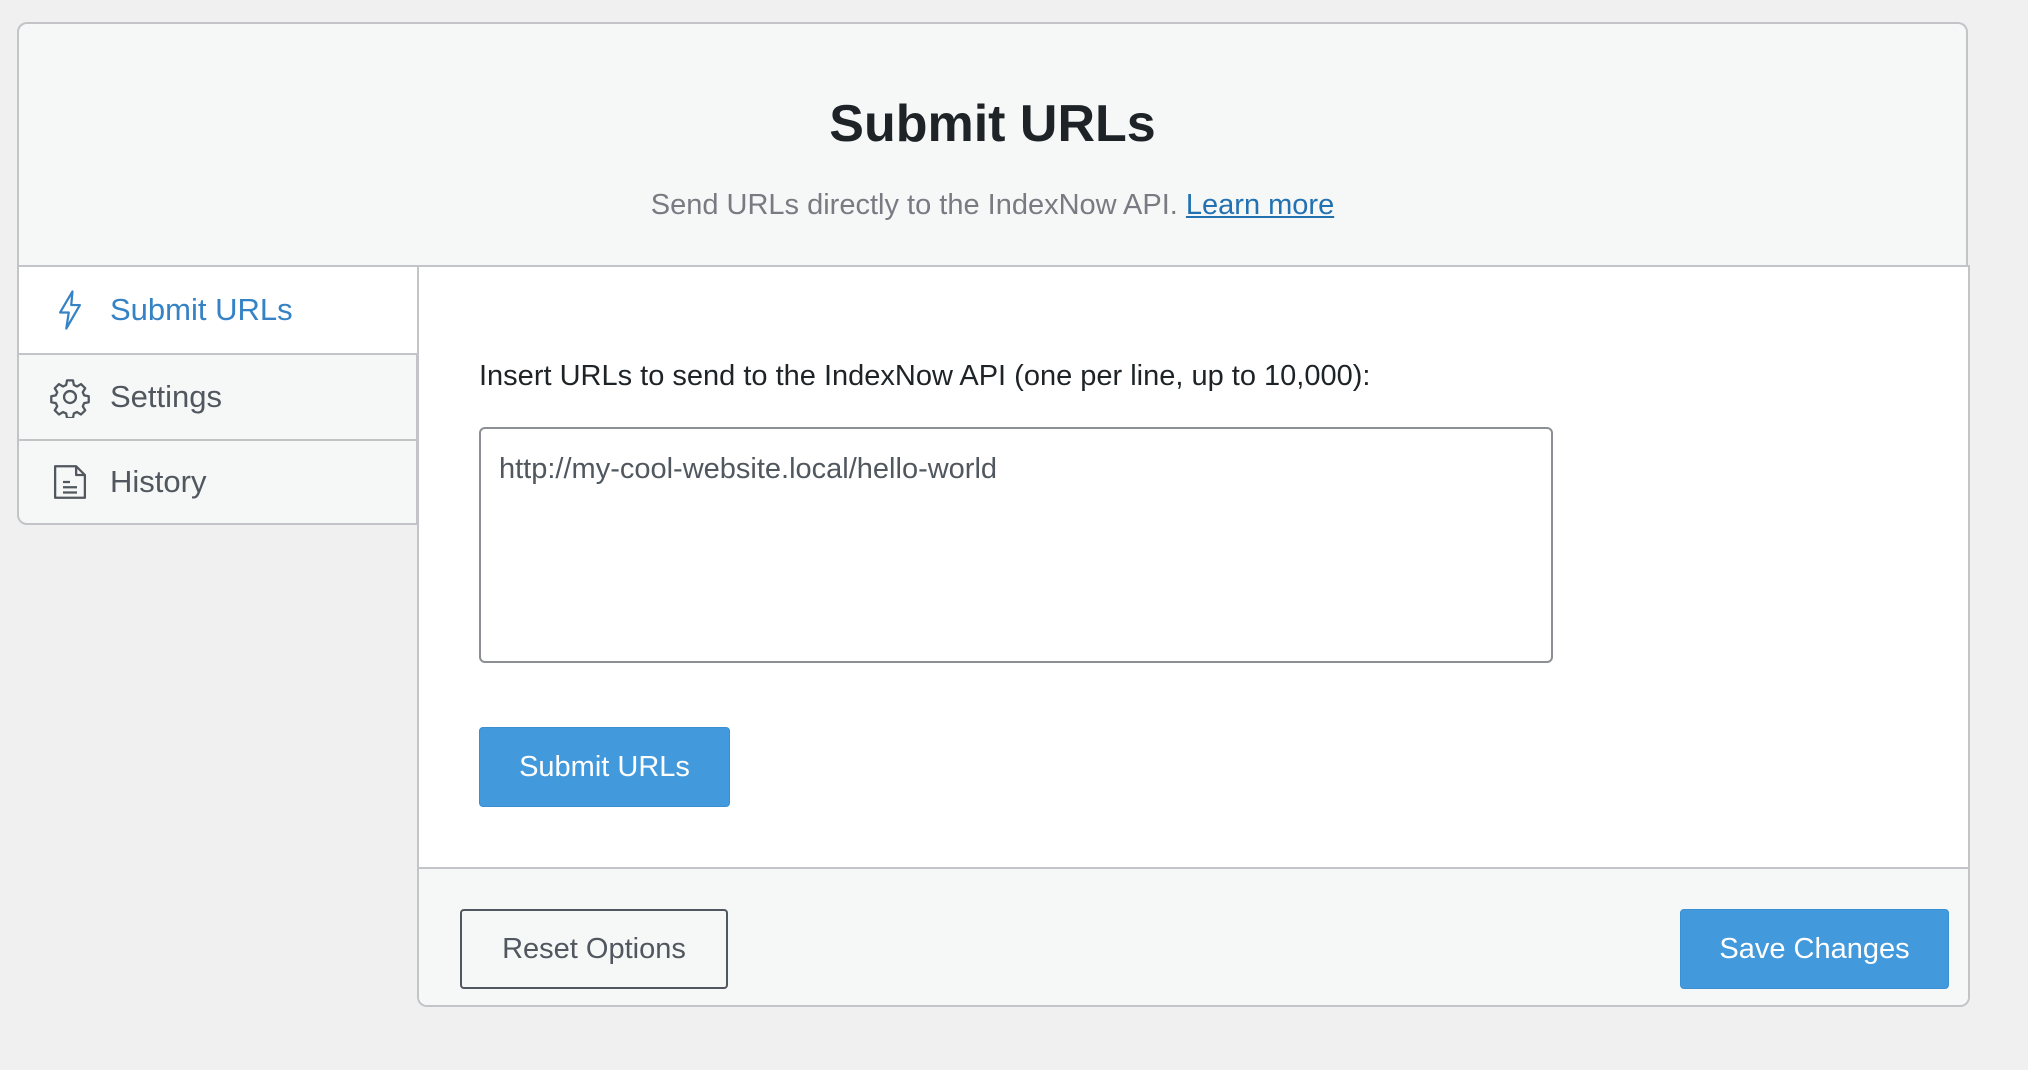  Describe the element at coordinates (914, 205) in the screenshot. I see `page-subtitle-text: Send URLs directly to the IndexNow API.` at that location.